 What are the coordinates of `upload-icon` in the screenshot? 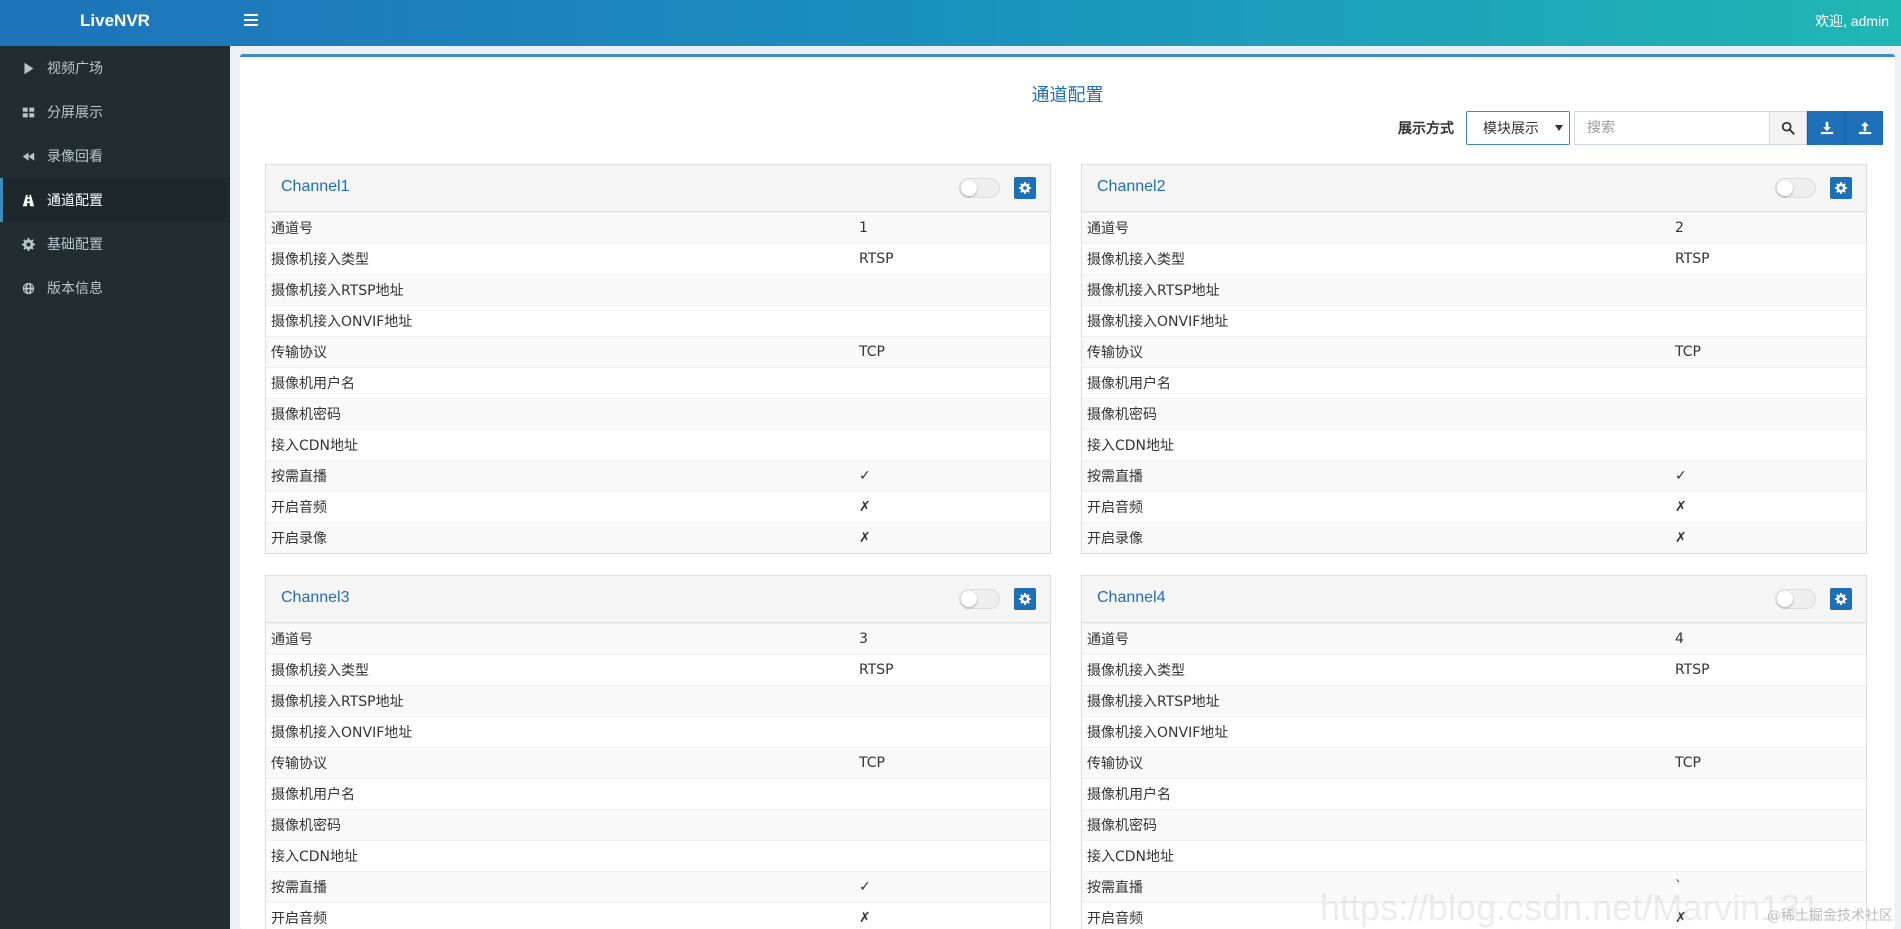 It's located at (1864, 128).